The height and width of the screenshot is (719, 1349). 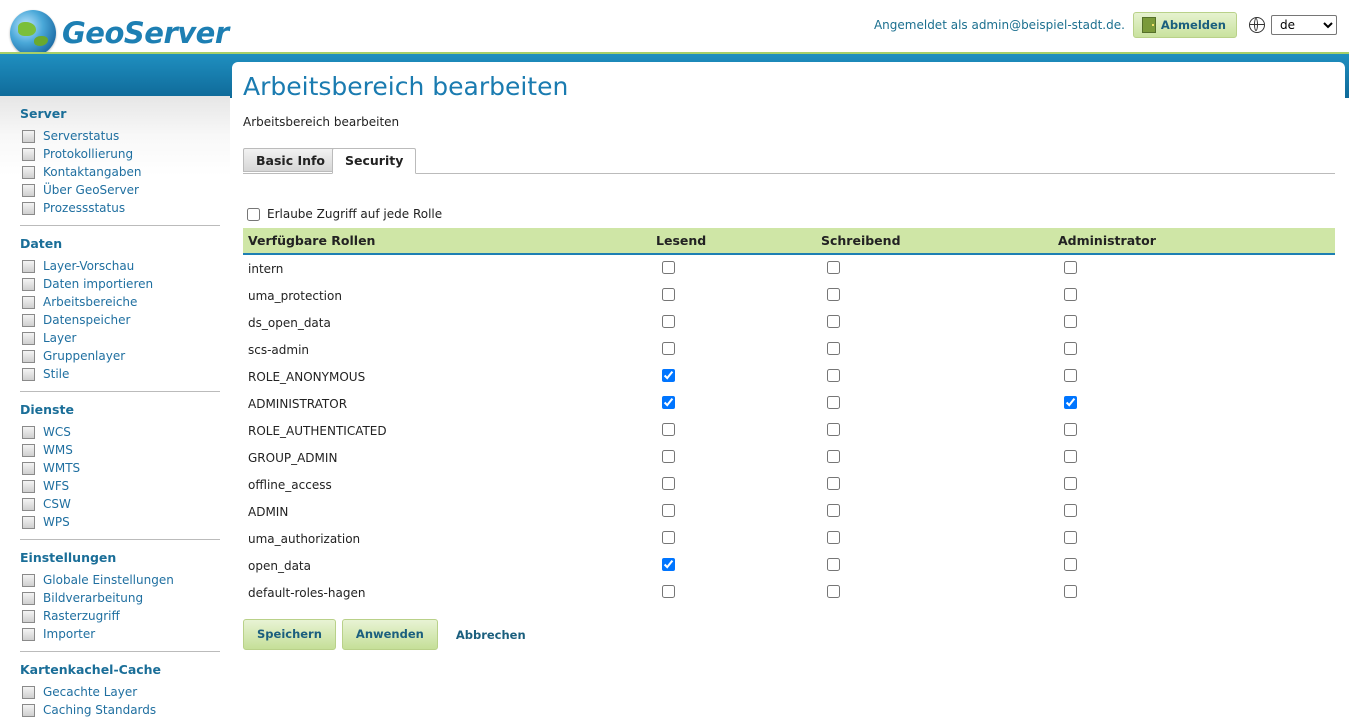 I want to click on sidebar-item: Bildverarbeitung, so click(x=120, y=598).